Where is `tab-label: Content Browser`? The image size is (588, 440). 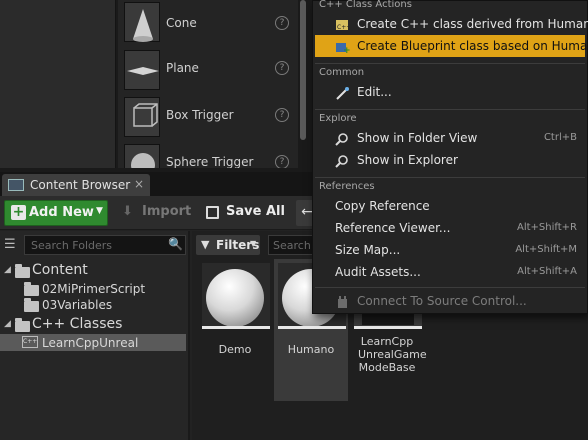 tab-label: Content Browser is located at coordinates (80, 185).